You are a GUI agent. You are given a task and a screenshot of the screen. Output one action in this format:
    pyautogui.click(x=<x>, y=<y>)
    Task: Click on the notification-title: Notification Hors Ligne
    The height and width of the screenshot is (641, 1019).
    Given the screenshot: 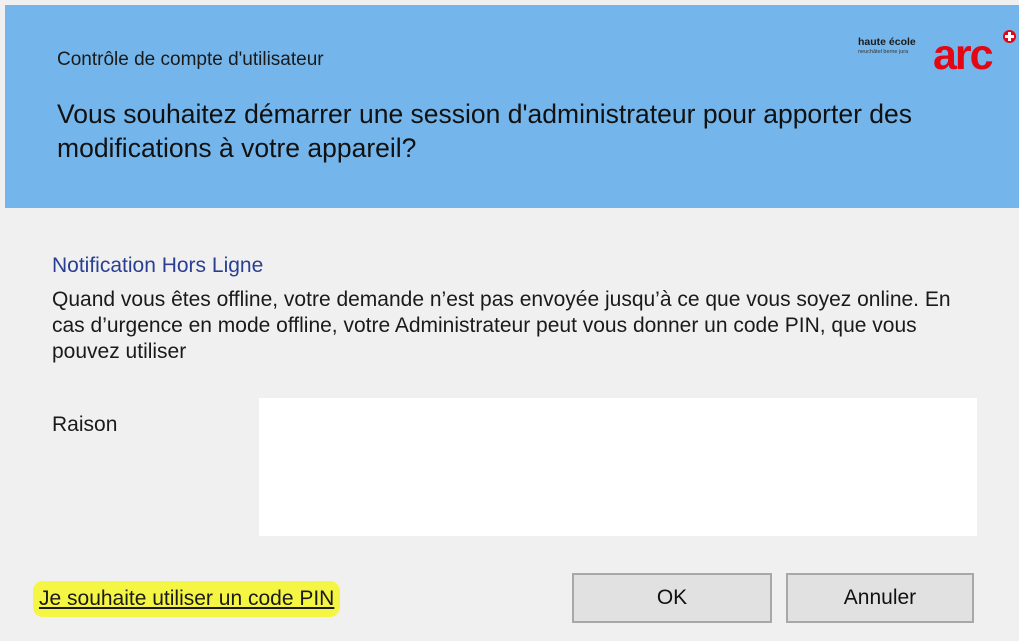 What is the action you would take?
    pyautogui.click(x=158, y=265)
    